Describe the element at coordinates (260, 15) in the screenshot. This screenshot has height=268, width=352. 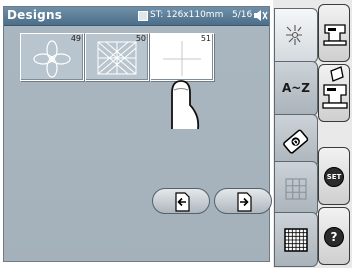
I see `speaker-mute-icon` at that location.